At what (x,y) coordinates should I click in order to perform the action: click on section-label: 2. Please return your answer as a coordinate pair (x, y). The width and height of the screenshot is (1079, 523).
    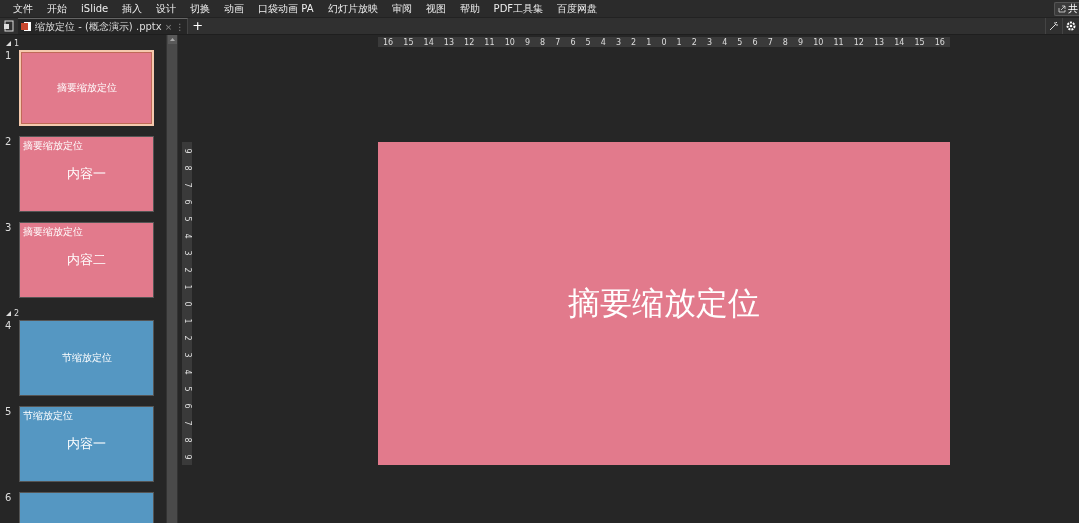
    Looking at the image, I should click on (17, 313).